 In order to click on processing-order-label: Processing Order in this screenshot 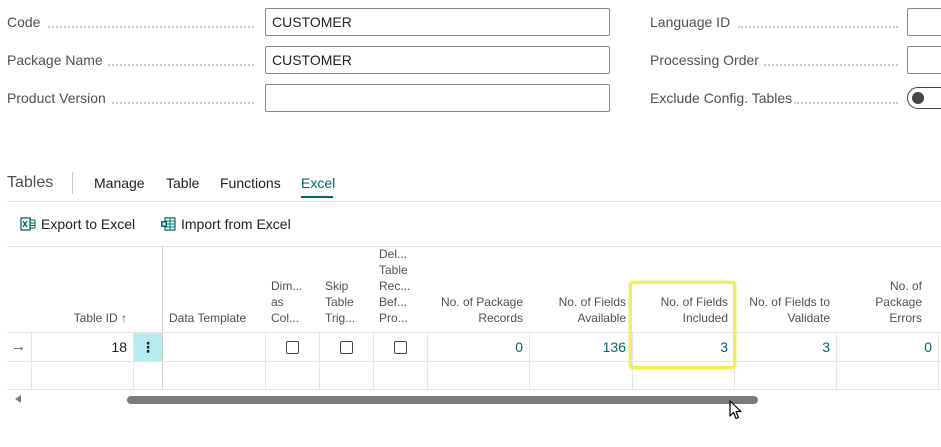, I will do `click(704, 60)`.